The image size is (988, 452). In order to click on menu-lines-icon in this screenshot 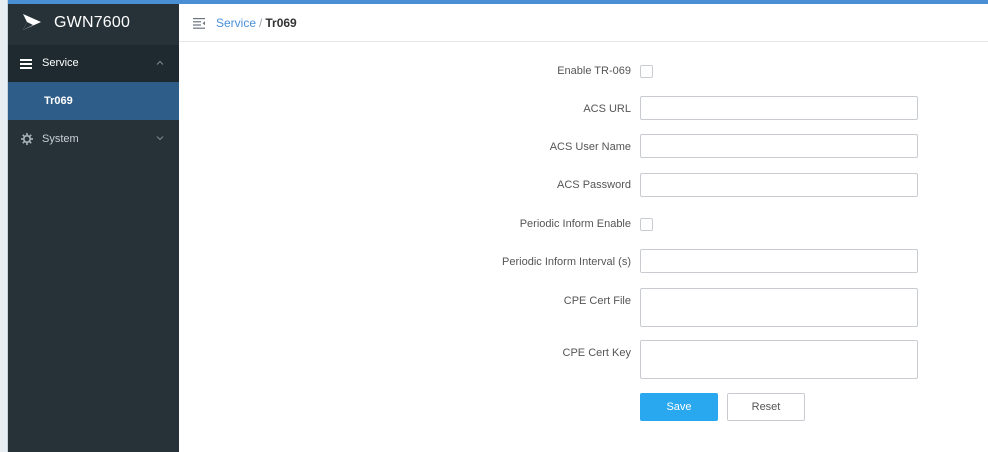, I will do `click(26, 64)`.